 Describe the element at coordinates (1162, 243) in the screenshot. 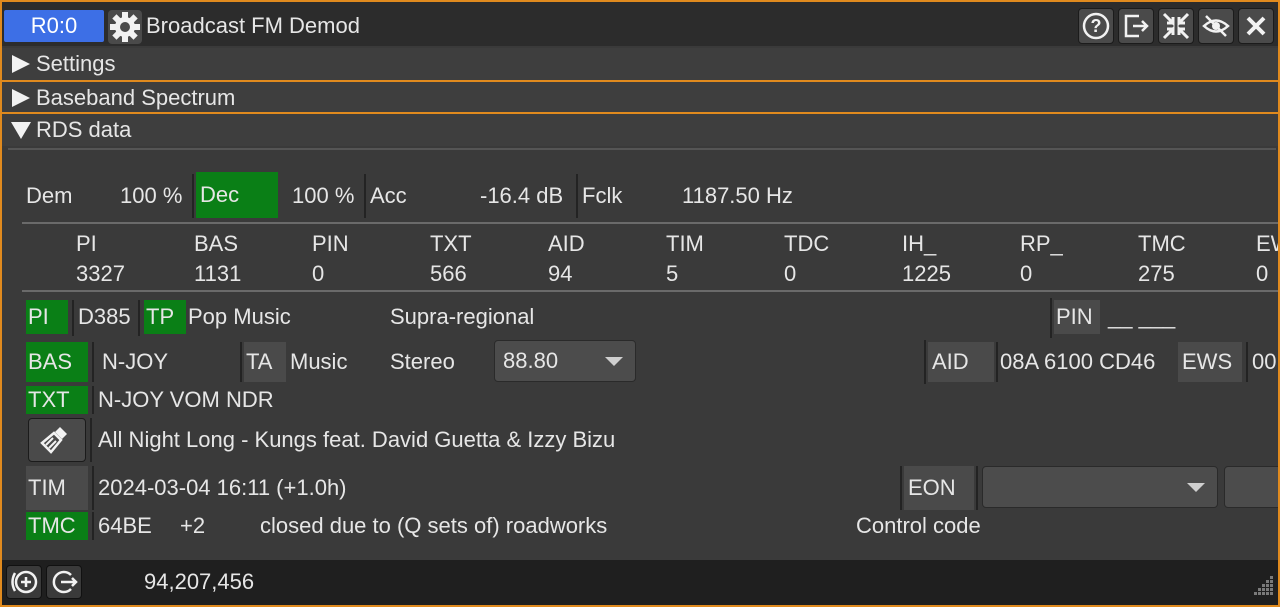

I see `counter-header: TMC` at that location.